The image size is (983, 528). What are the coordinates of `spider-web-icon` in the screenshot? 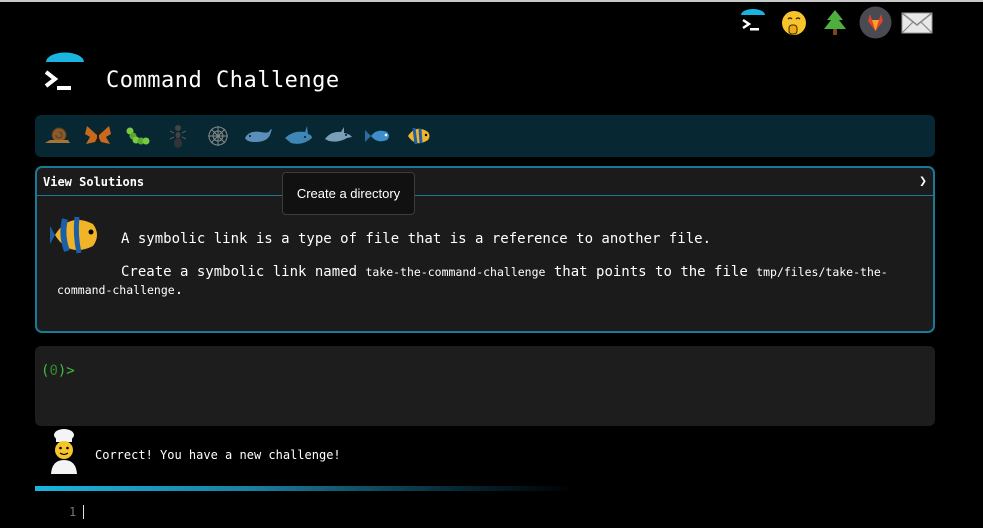 It's located at (218, 136).